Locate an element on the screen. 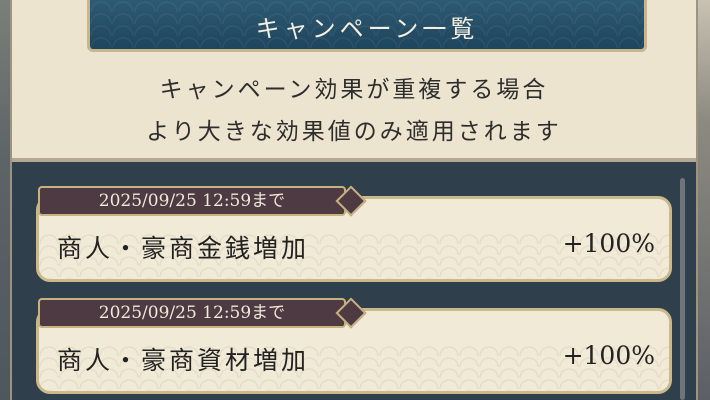  dialog-title: キャンペーン一覧 is located at coordinates (367, 29).